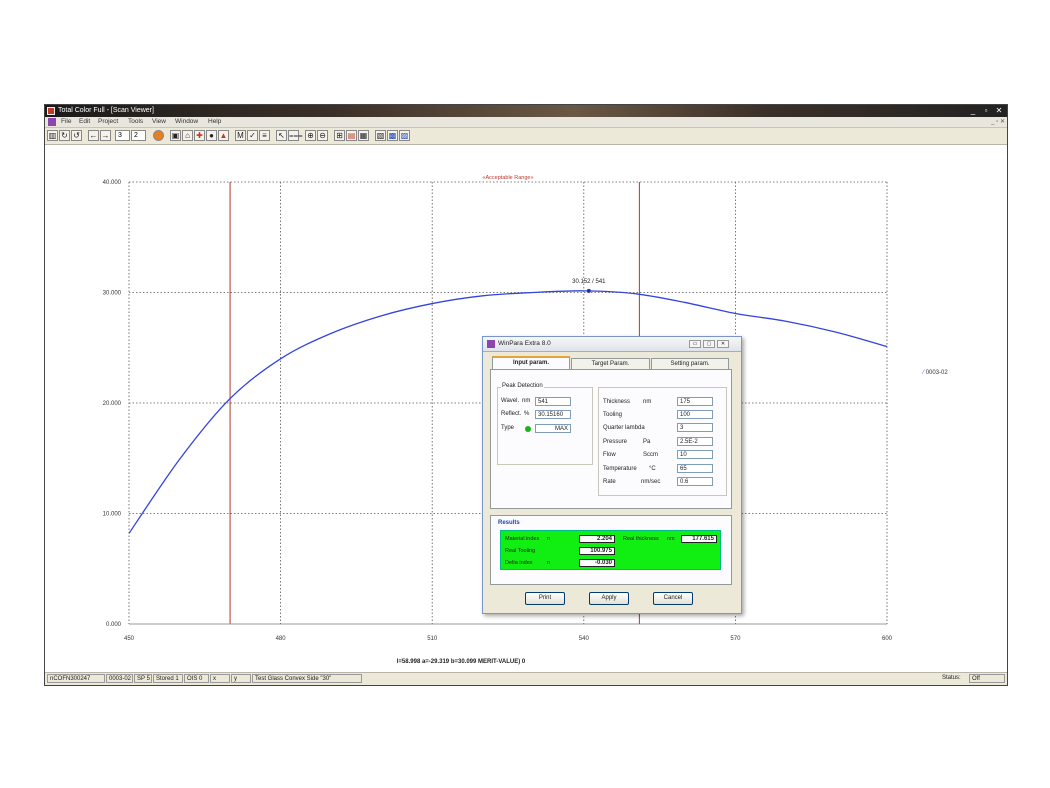 This screenshot has width=1050, height=788. Describe the element at coordinates (695, 441) in the screenshot. I see `pressure-field: 2.5E-2` at that location.